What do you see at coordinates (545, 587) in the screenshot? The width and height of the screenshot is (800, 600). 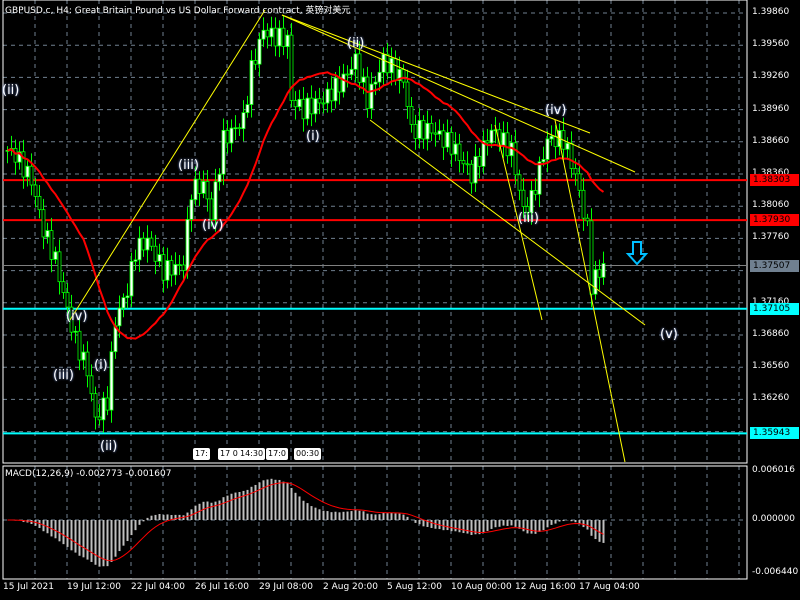 I see `time-axis-label: 12 Aug 16:00` at bounding box center [545, 587].